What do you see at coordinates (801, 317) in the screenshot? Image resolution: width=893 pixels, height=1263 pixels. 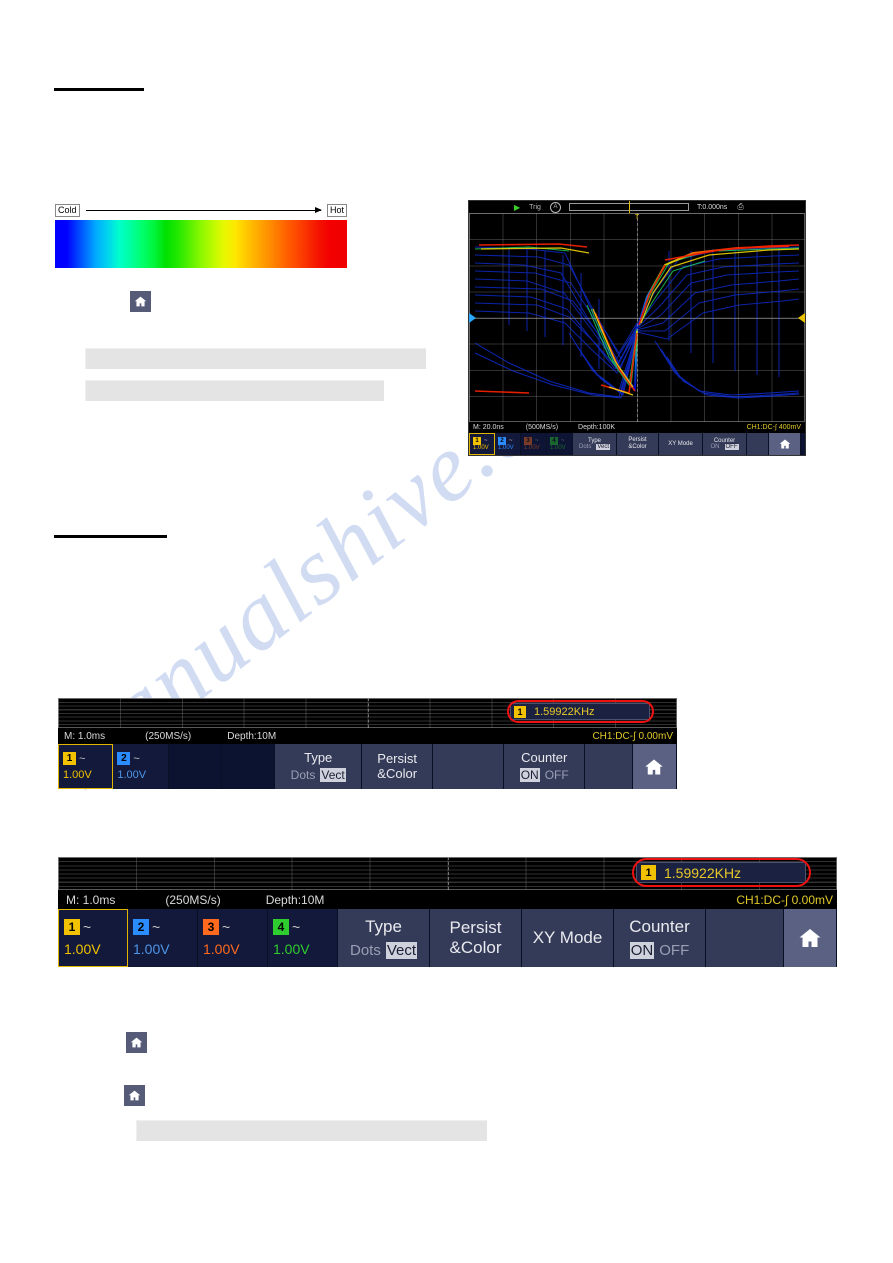 I see `trigger-level-marker` at bounding box center [801, 317].